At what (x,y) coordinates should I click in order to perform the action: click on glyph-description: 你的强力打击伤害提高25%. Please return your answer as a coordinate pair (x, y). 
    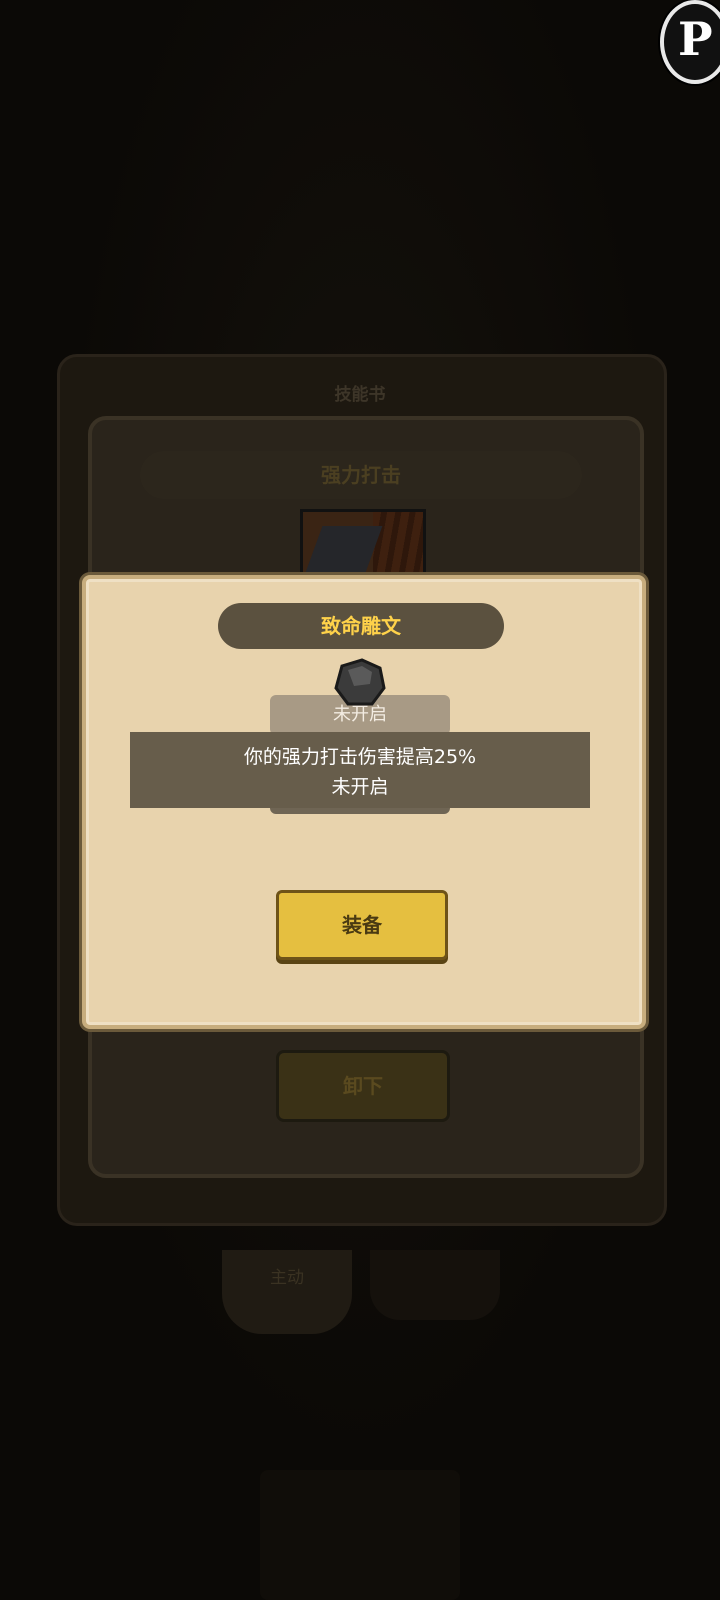
    Looking at the image, I should click on (360, 757).